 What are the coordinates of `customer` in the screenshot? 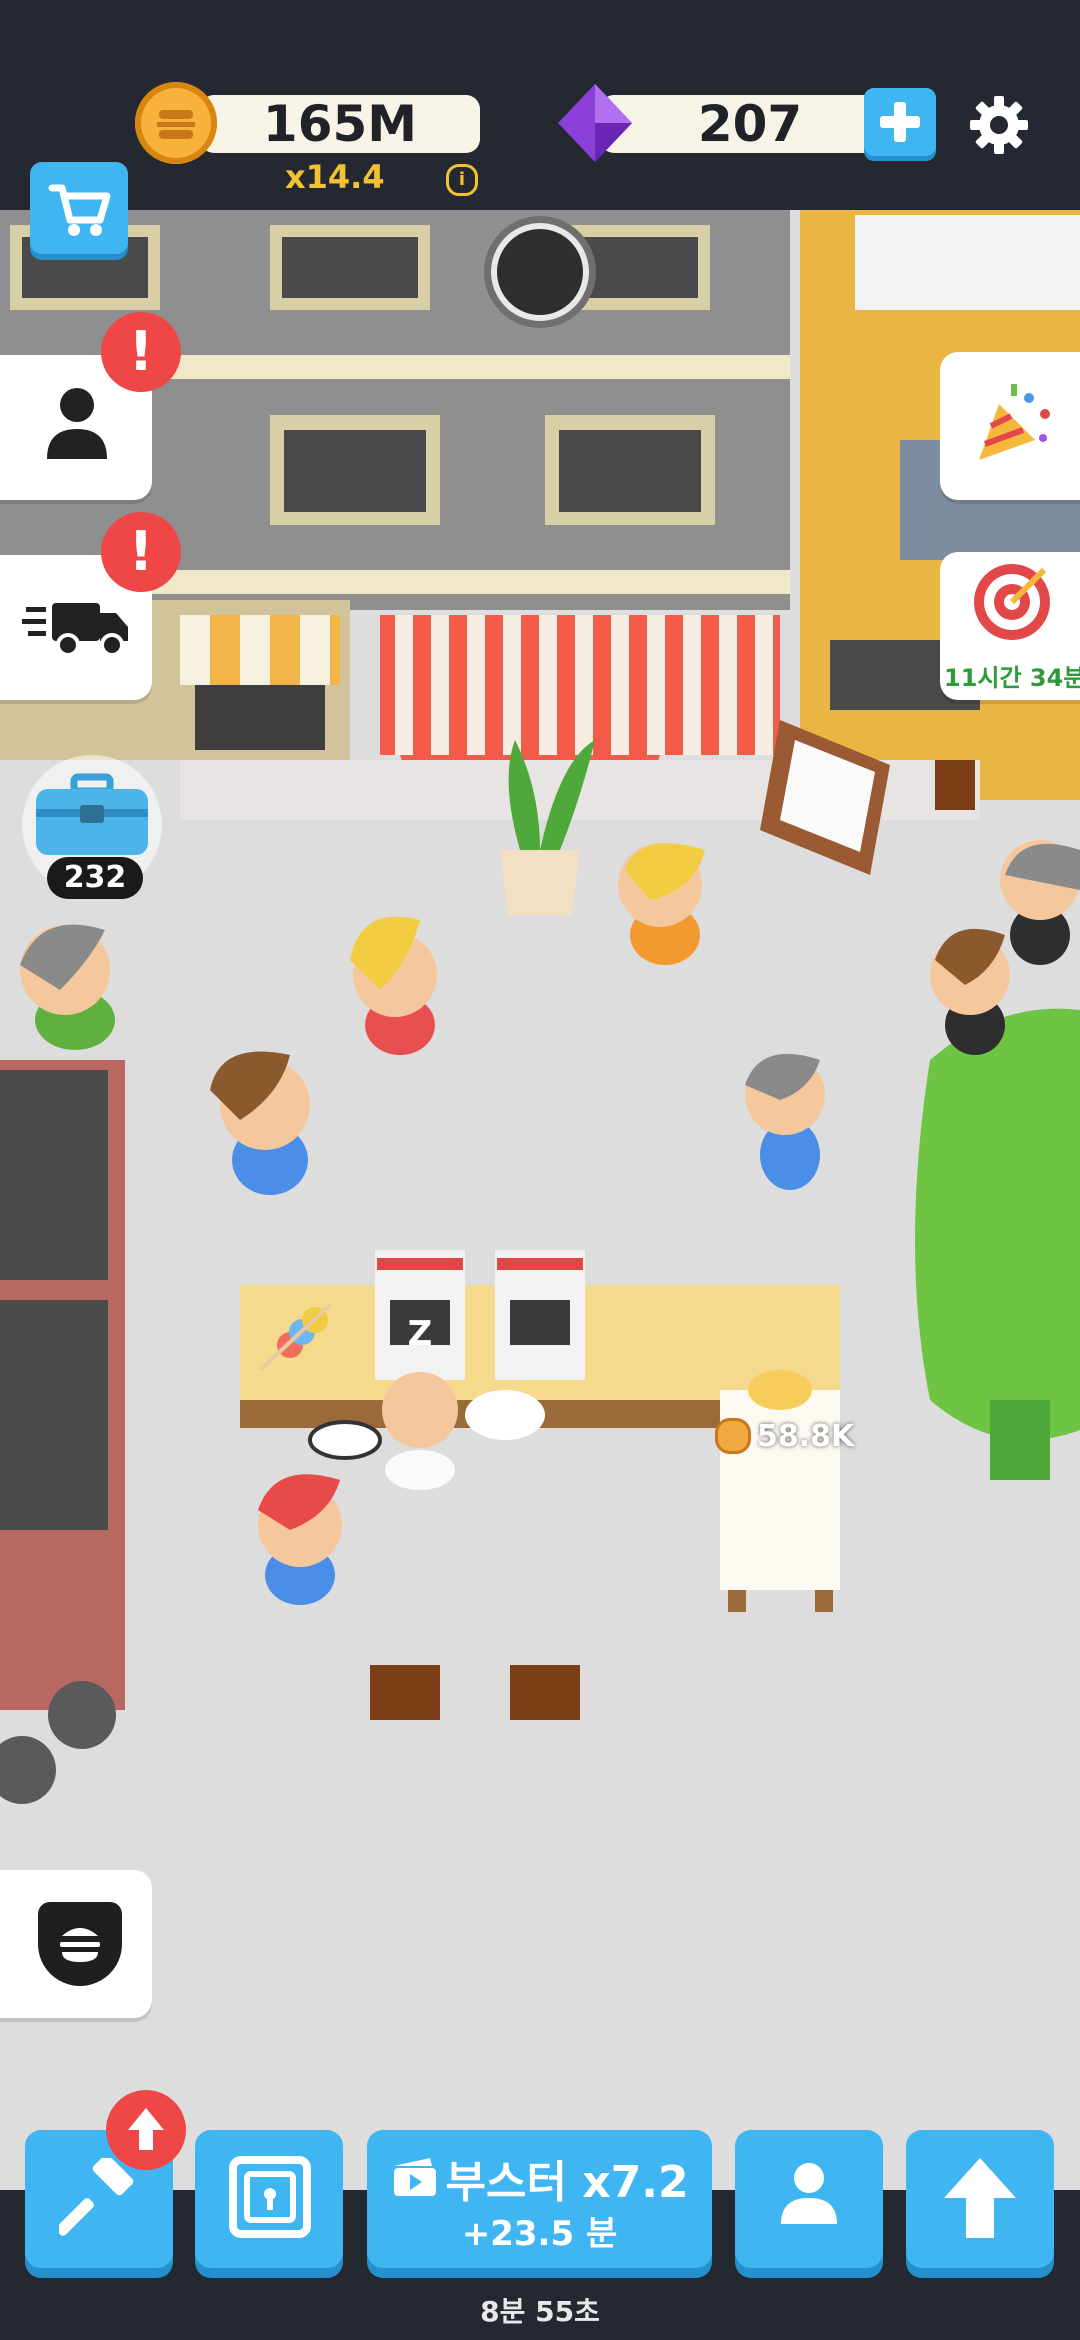 It's located at (300, 1539).